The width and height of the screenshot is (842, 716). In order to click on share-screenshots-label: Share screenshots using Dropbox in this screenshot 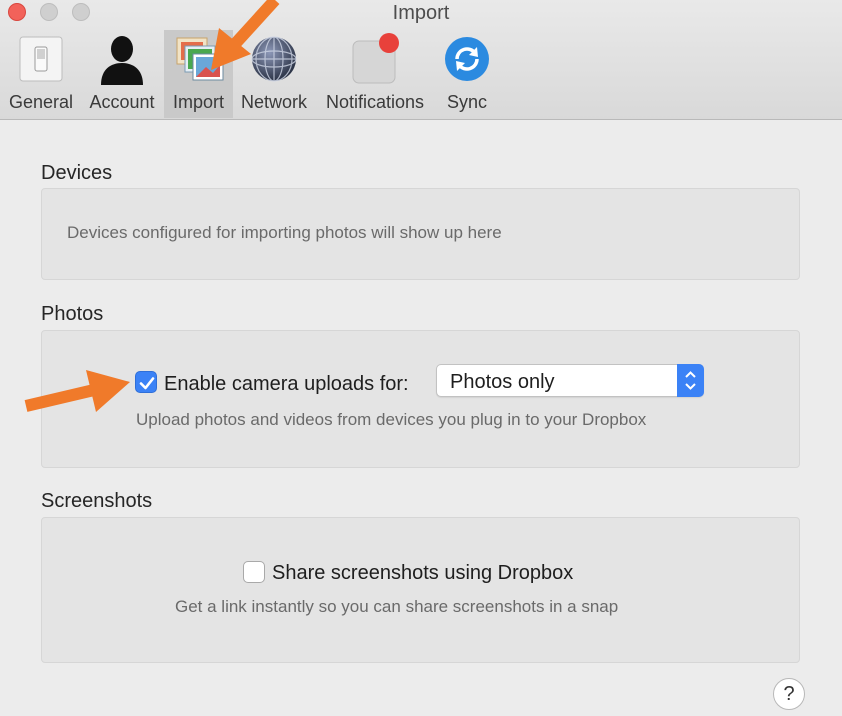, I will do `click(422, 573)`.